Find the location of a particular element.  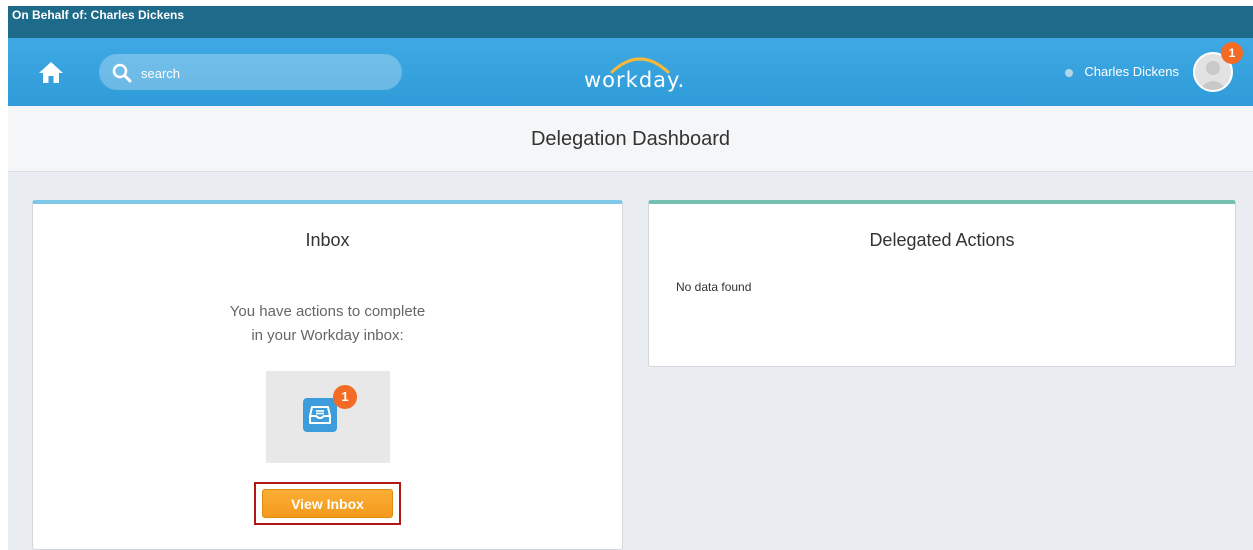

inbox-count-badge: 1 is located at coordinates (345, 397).